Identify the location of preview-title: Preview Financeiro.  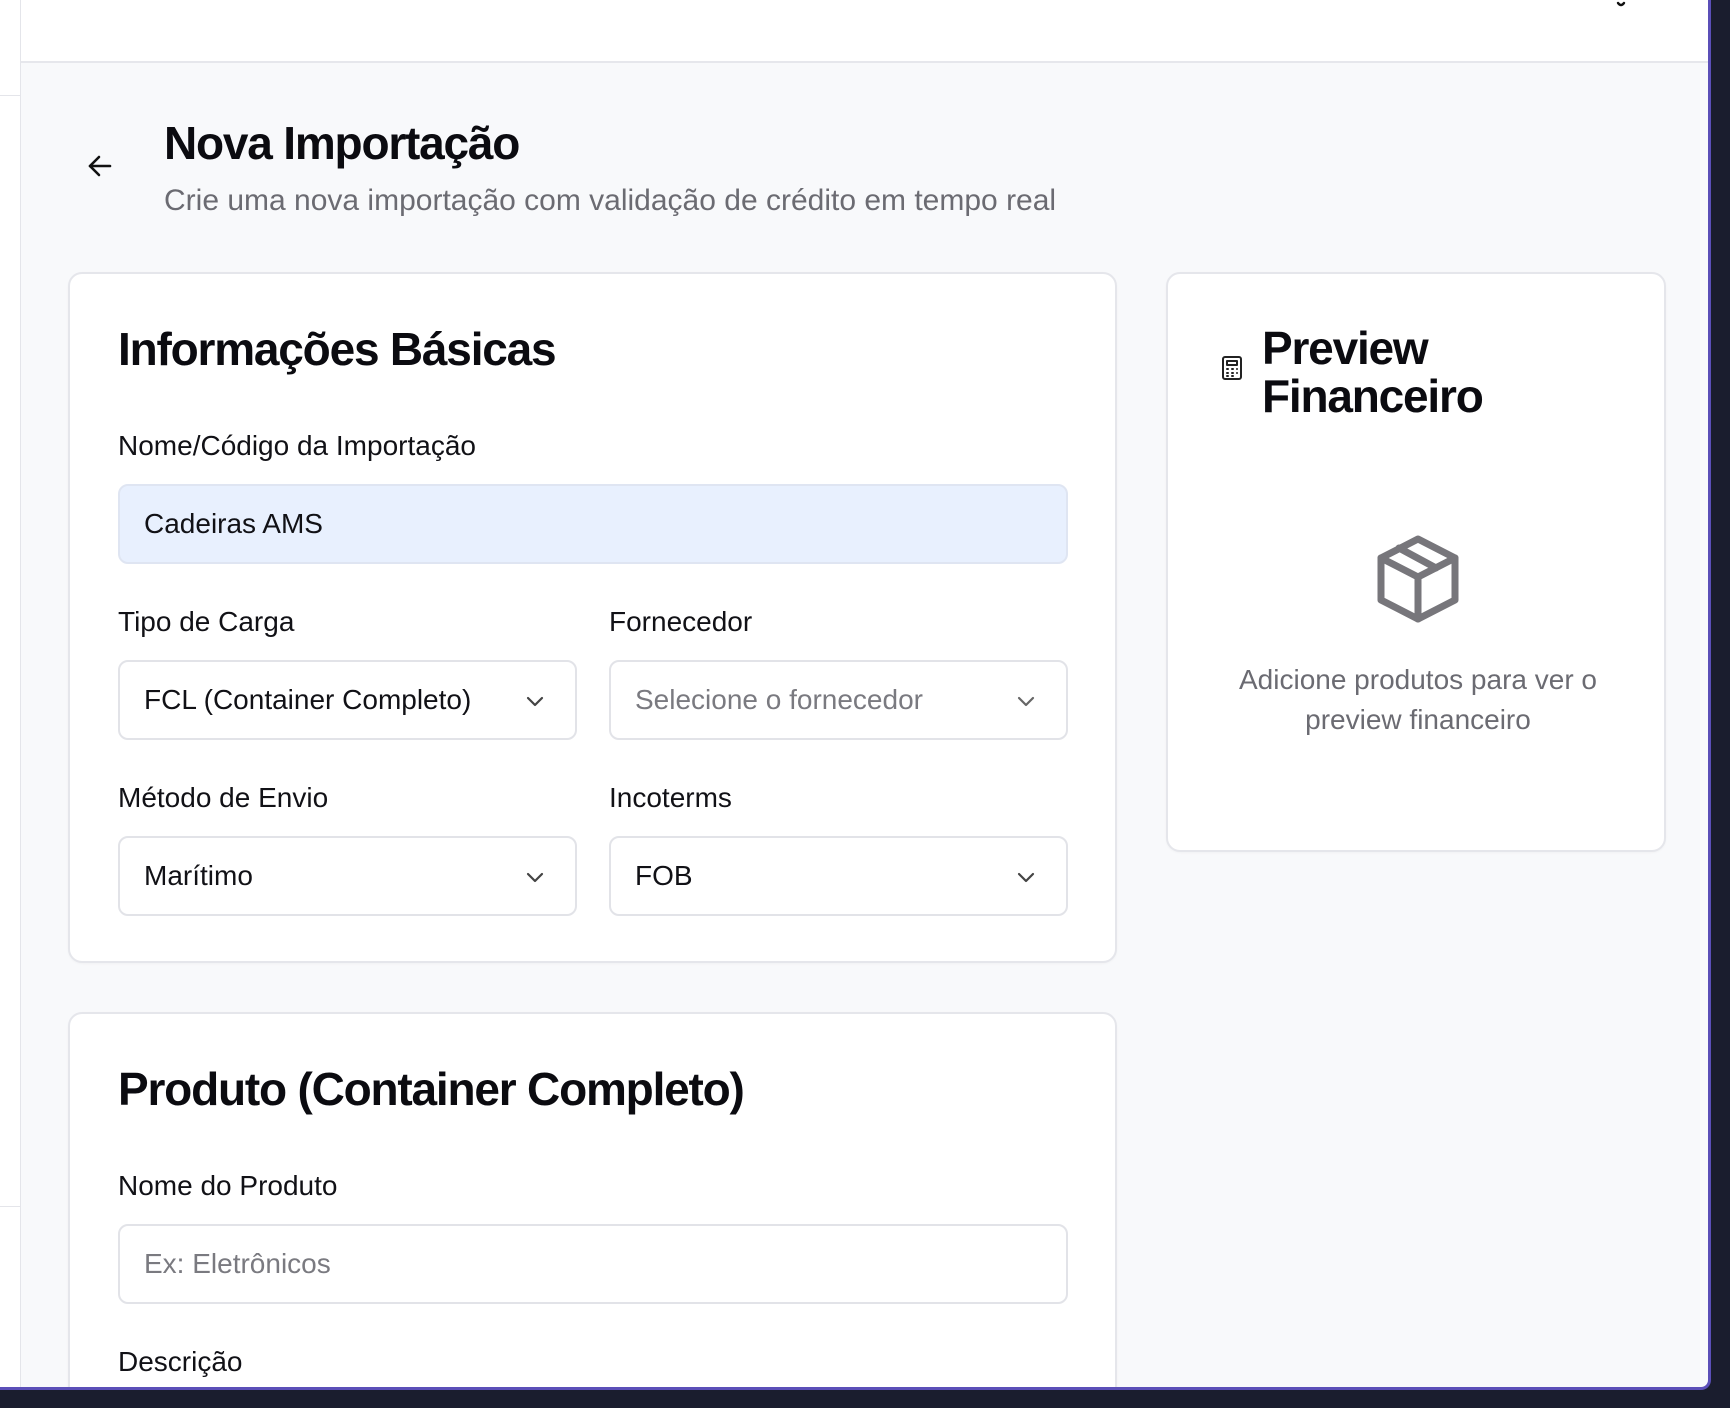
(1373, 372).